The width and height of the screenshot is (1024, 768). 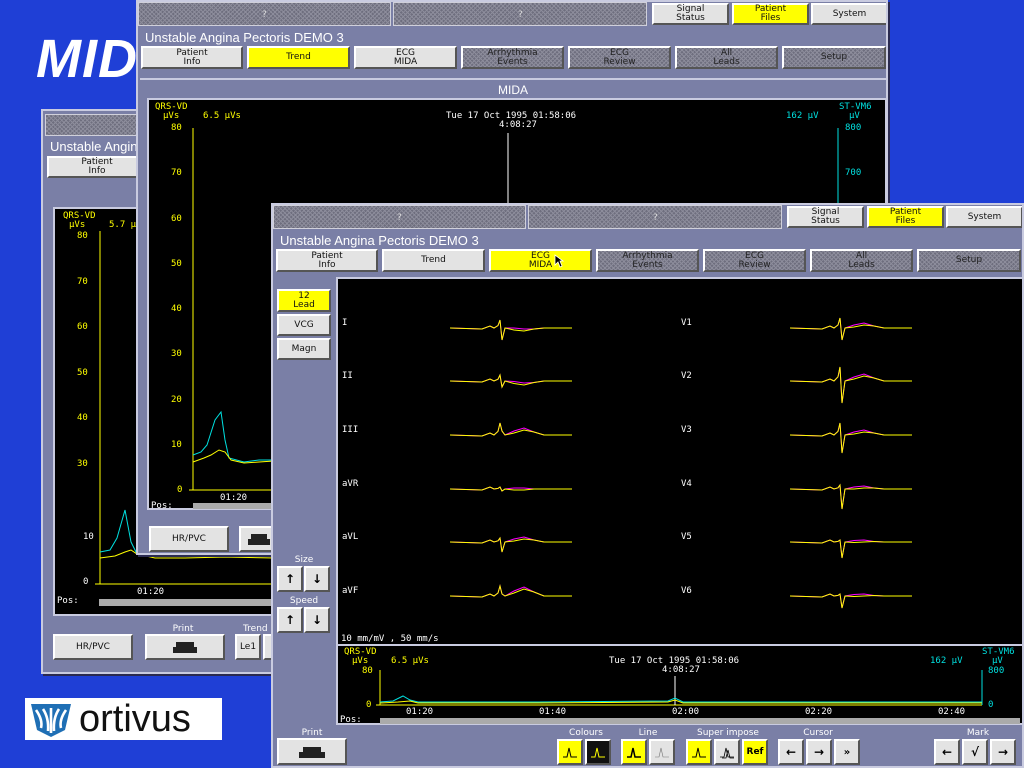 What do you see at coordinates (513, 88) in the screenshot?
I see `mida-panel-header: MIDA` at bounding box center [513, 88].